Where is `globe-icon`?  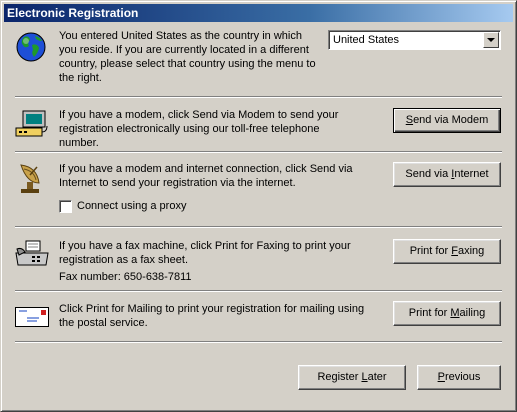 globe-icon is located at coordinates (31, 48).